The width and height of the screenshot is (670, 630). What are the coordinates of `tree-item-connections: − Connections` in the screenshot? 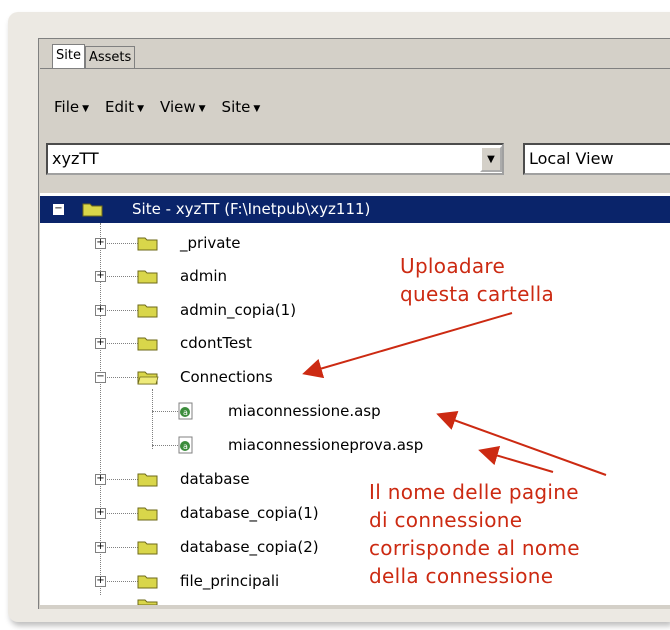 It's located at (240, 377).